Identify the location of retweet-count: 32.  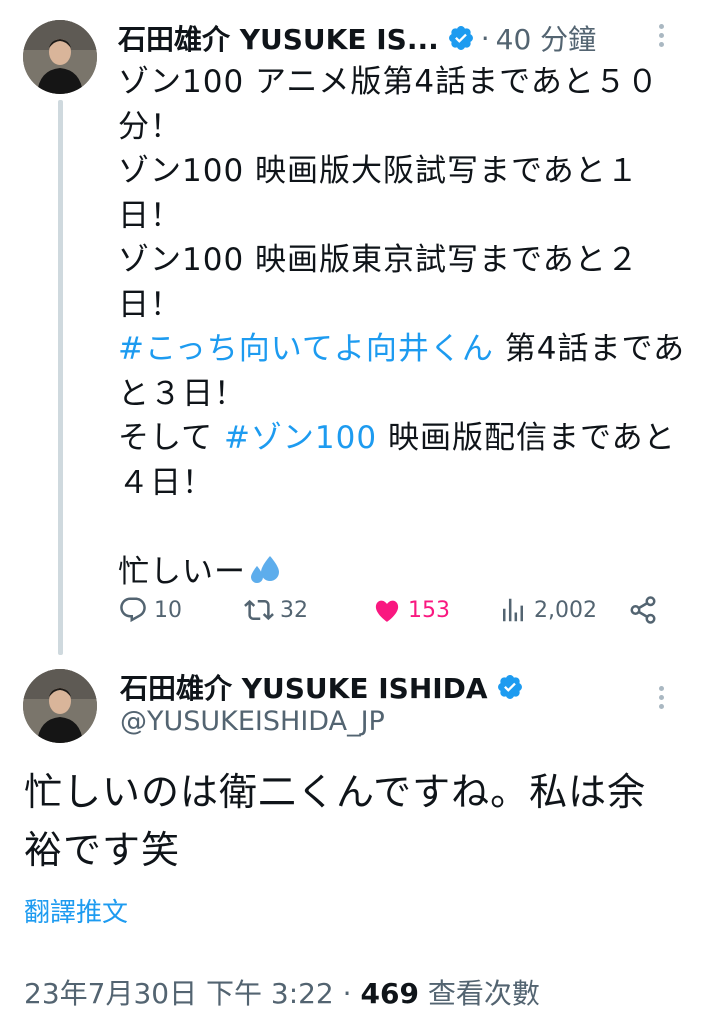
(294, 610).